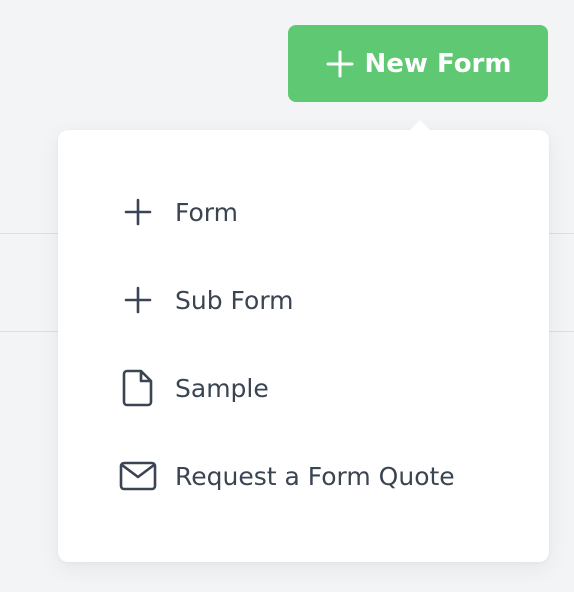 The width and height of the screenshot is (574, 592). What do you see at coordinates (303, 300) in the screenshot?
I see `menu-item-sub-form: Sub Form` at bounding box center [303, 300].